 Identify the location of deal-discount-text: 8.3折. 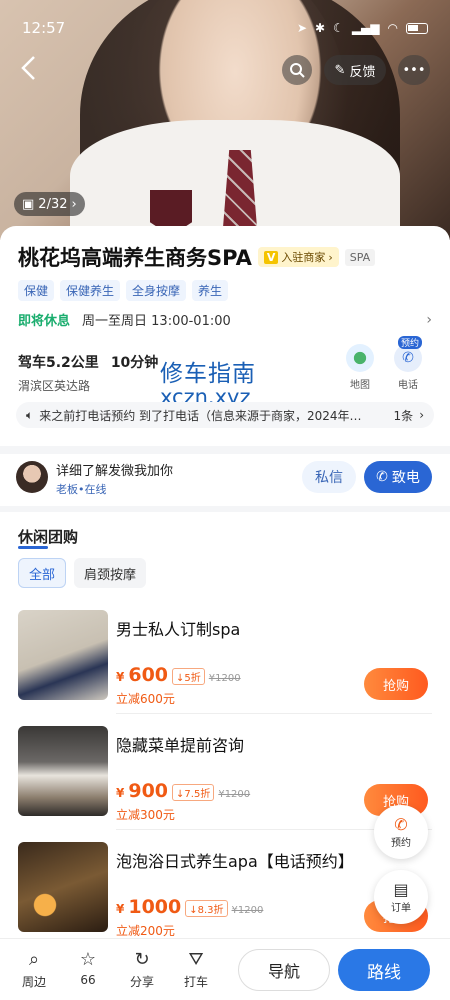
(210, 910).